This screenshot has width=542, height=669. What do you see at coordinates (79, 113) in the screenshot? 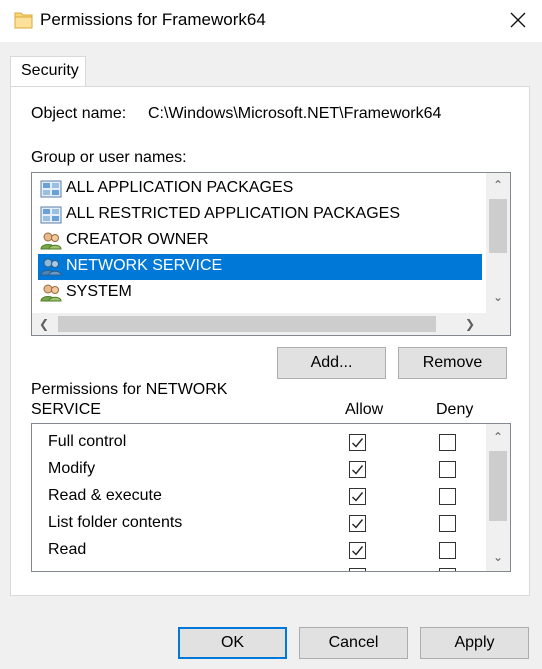
I see `object-name-label: Object name:` at bounding box center [79, 113].